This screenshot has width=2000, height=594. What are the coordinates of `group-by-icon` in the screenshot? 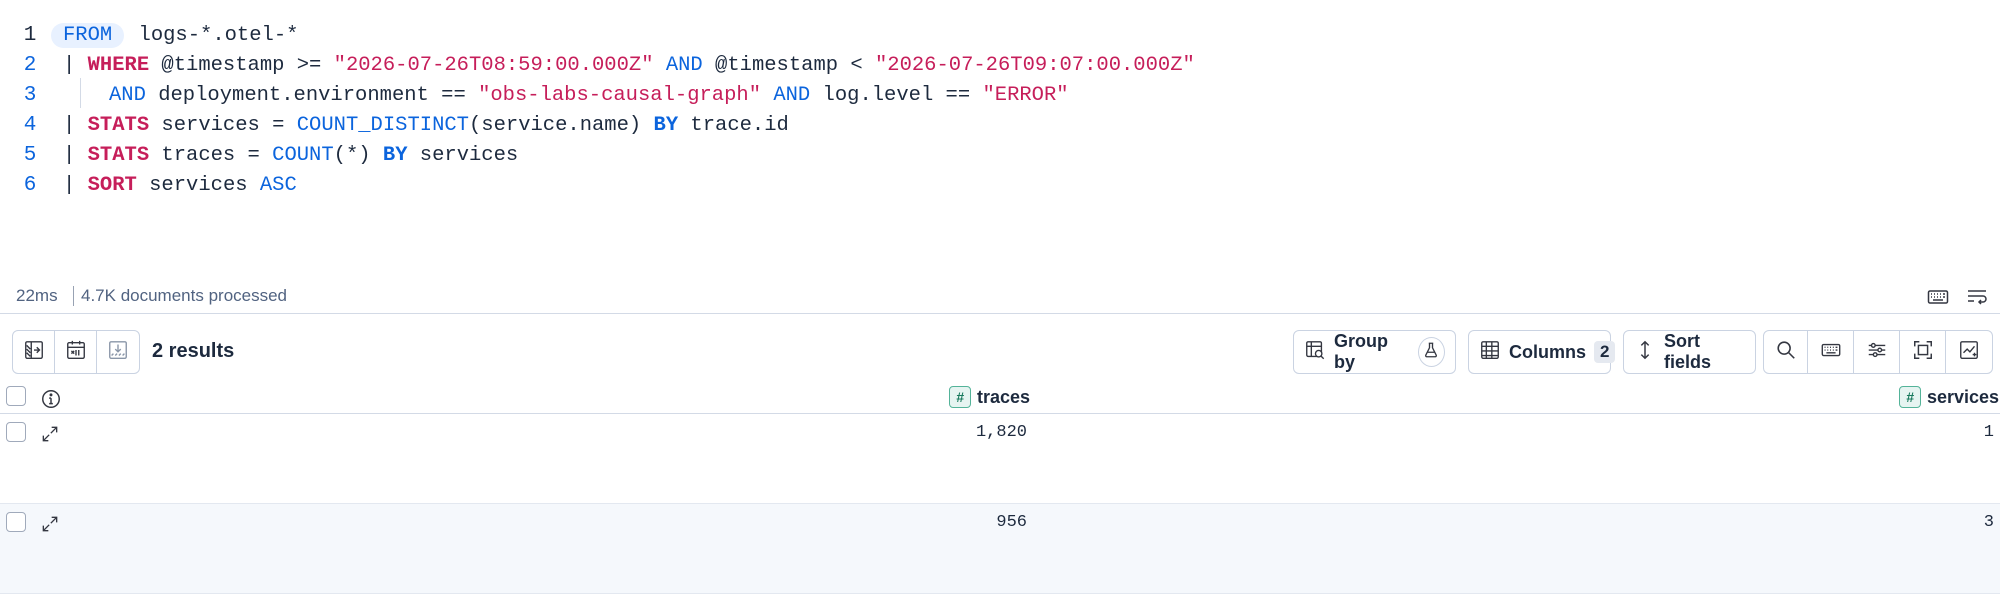 It's located at (1315, 352).